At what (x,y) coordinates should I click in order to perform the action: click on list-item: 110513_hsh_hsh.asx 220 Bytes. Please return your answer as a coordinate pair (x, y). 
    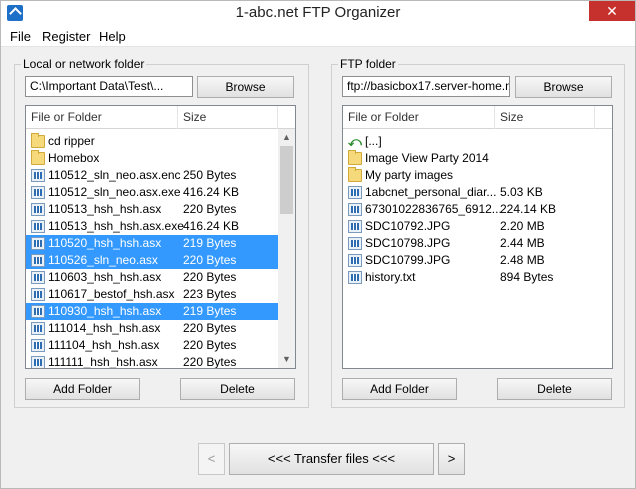
    Looking at the image, I should click on (152, 209).